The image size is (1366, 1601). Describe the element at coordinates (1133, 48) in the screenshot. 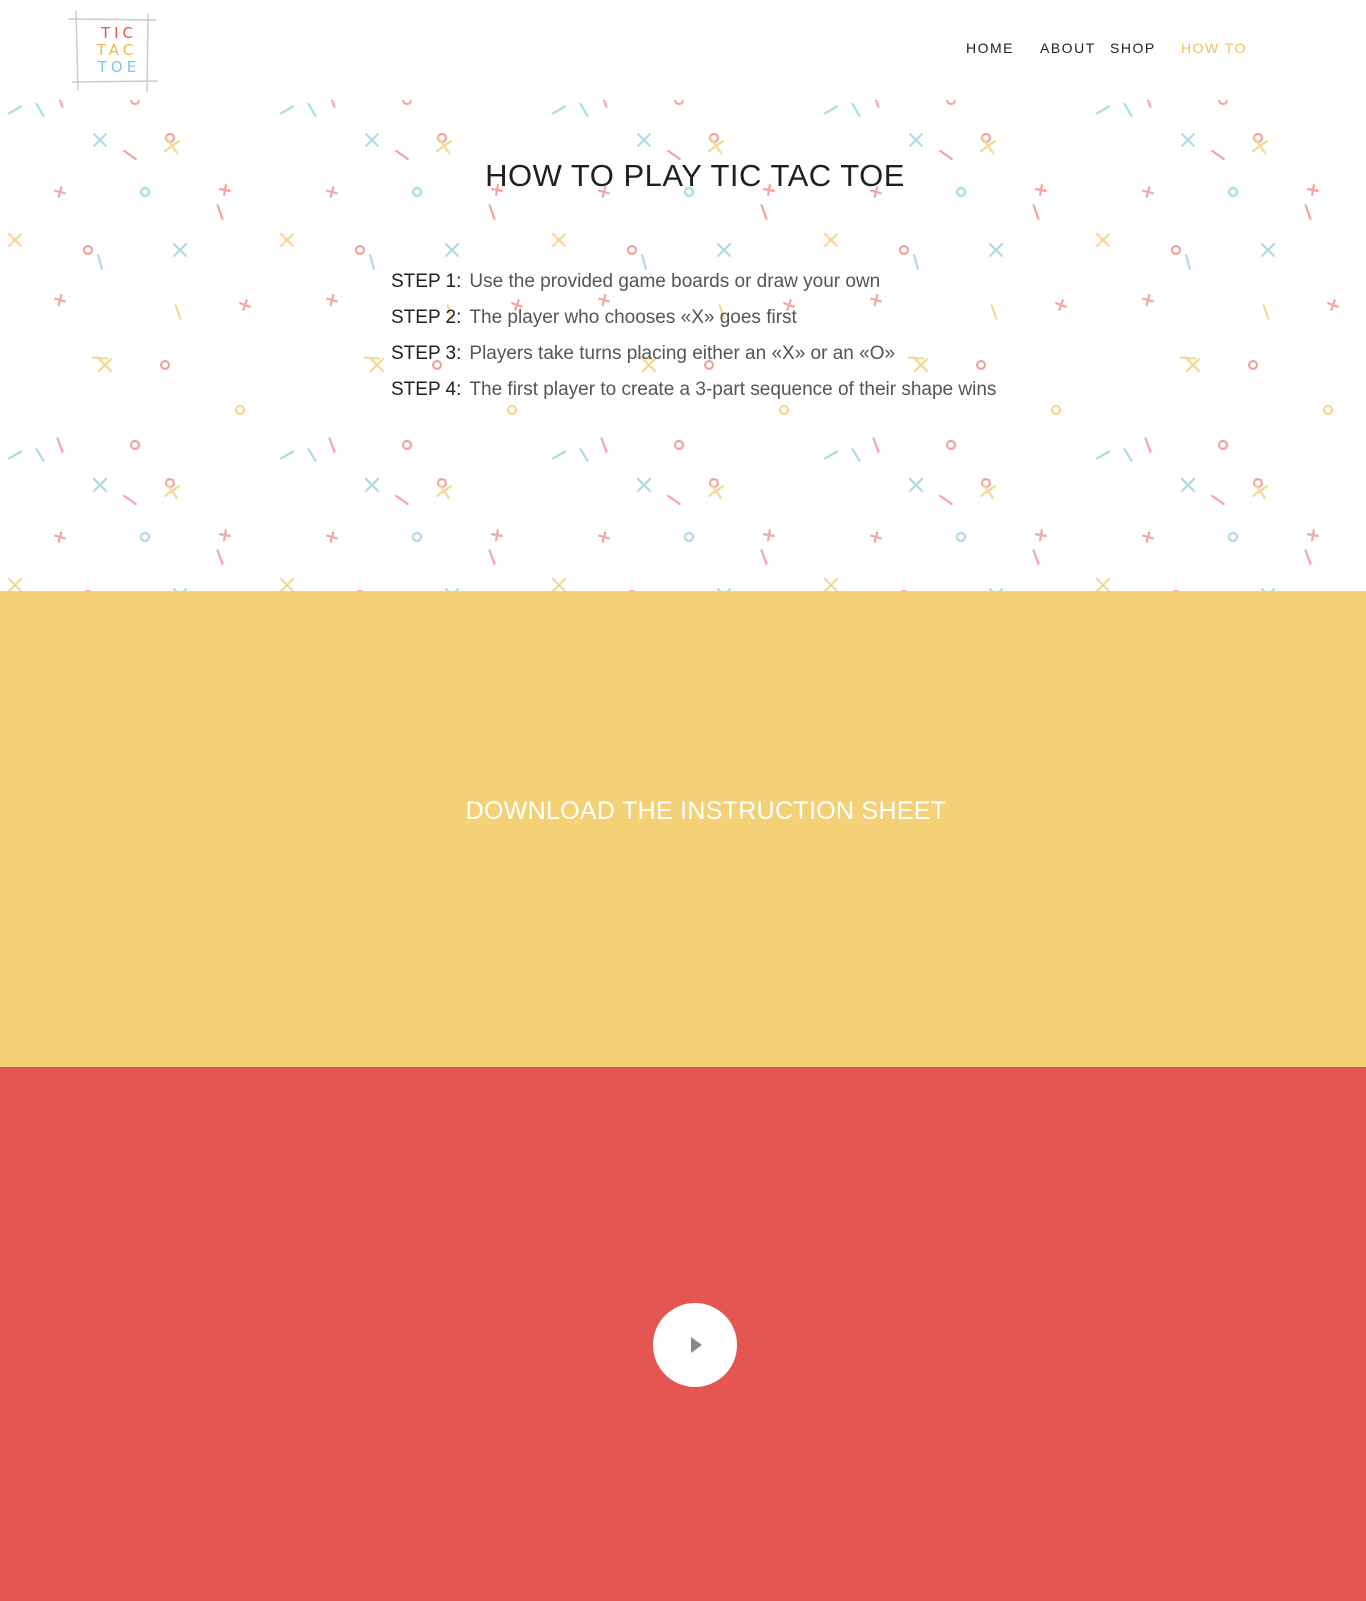

I see `nav-shop: SHOP` at that location.